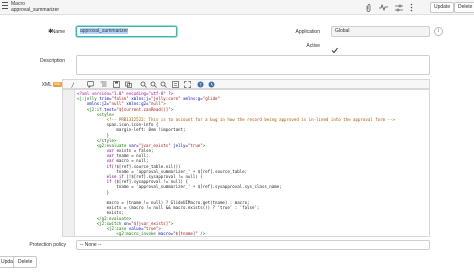 Image resolution: width=474 pixels, height=275 pixels. What do you see at coordinates (398, 7) in the screenshot?
I see `settings-sliders-icon` at bounding box center [398, 7].